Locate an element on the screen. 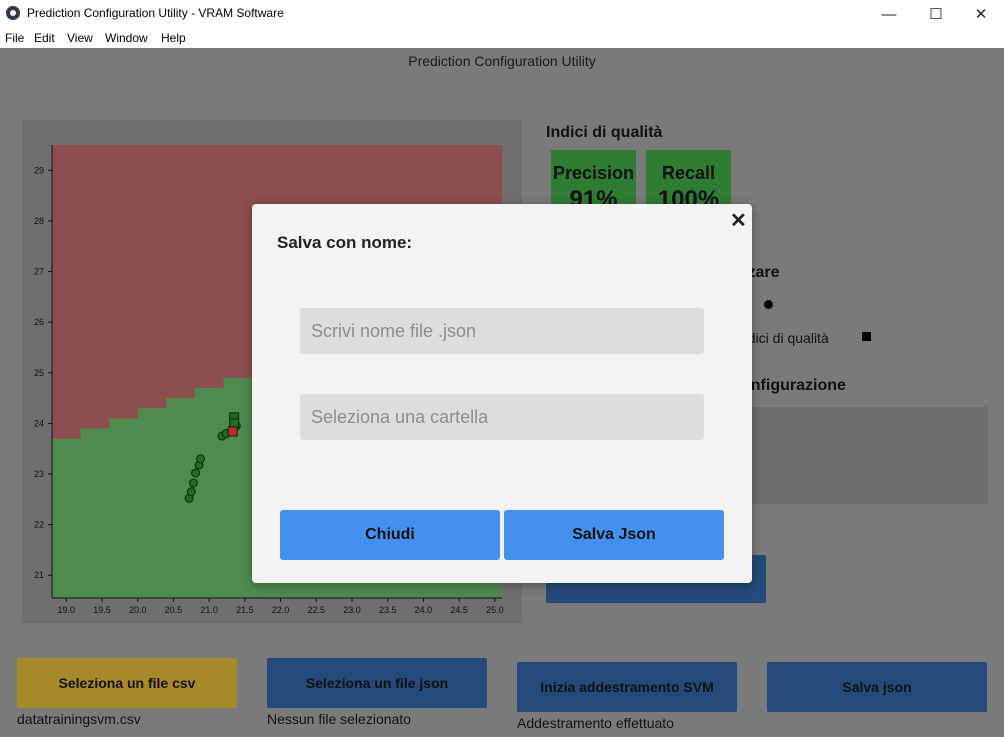  x-tick-label: 19.5 is located at coordinates (102, 610).